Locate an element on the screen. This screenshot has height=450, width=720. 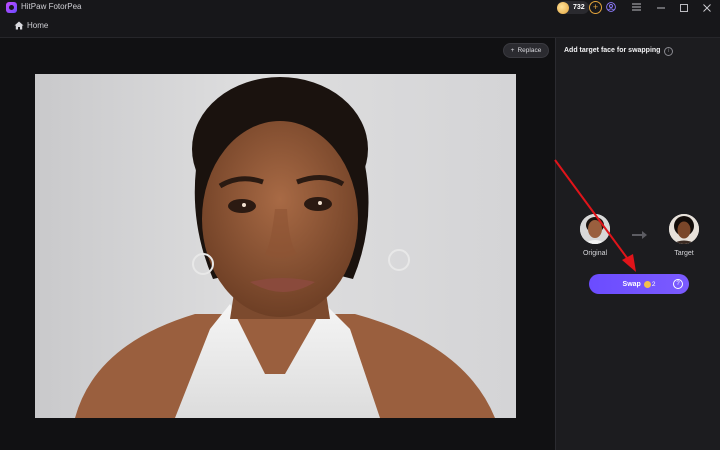
maximize-button is located at coordinates (684, 7).